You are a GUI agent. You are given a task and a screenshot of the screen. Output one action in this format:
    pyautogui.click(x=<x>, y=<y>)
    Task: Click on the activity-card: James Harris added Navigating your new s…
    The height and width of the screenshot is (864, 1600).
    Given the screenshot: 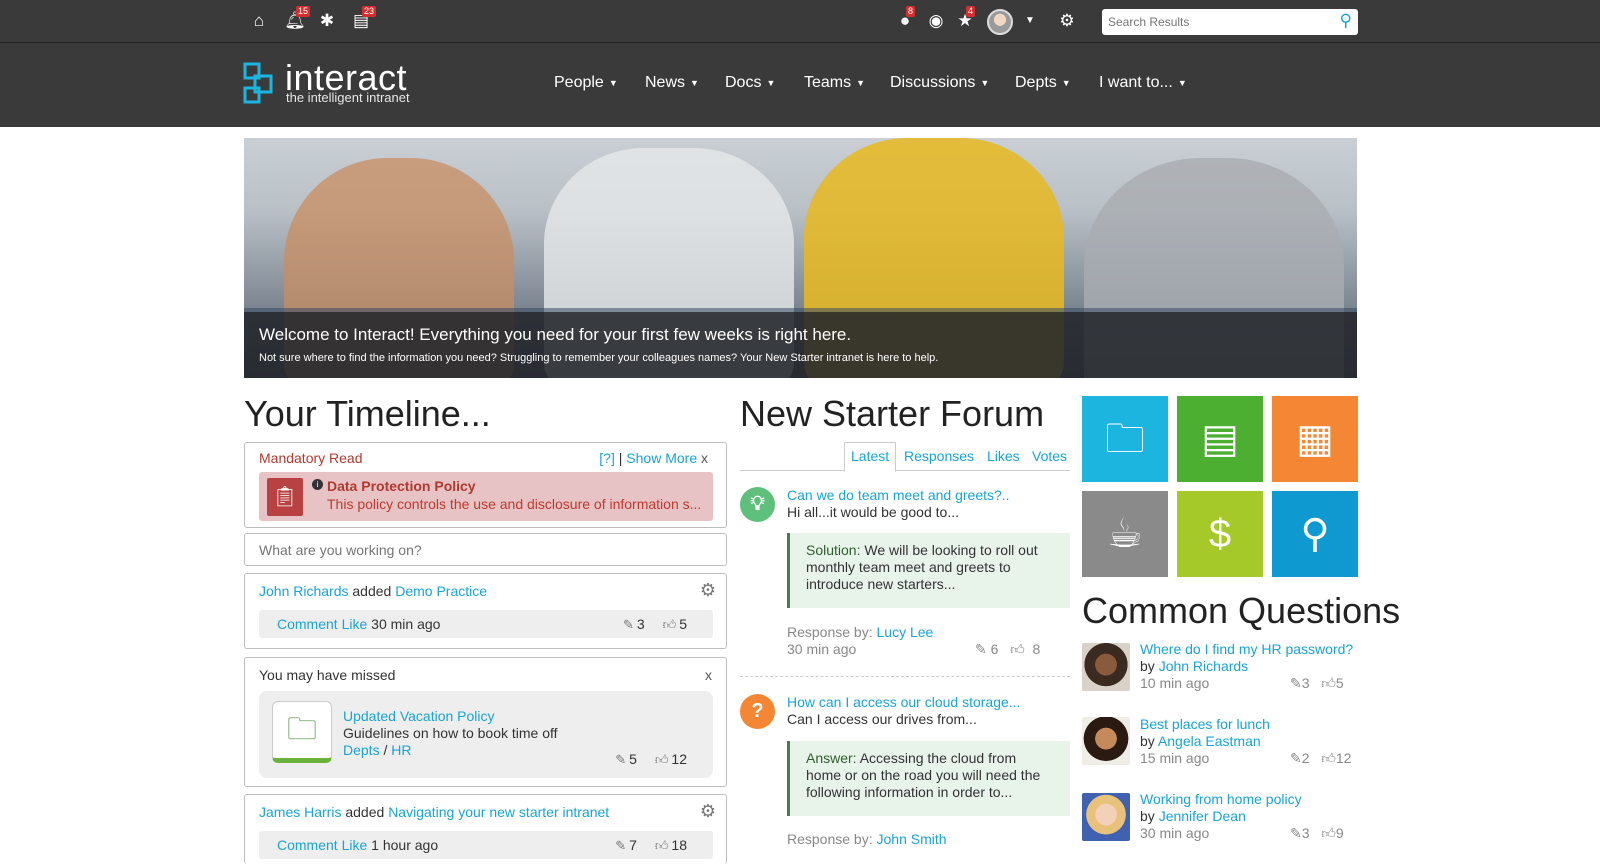 What is the action you would take?
    pyautogui.click(x=485, y=829)
    